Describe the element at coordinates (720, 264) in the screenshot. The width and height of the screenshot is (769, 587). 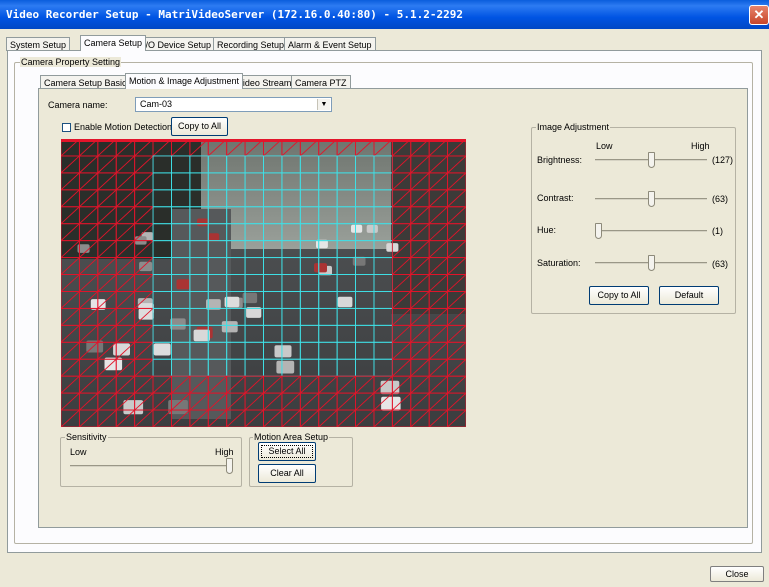
I see `saturation-value: (63)` at that location.